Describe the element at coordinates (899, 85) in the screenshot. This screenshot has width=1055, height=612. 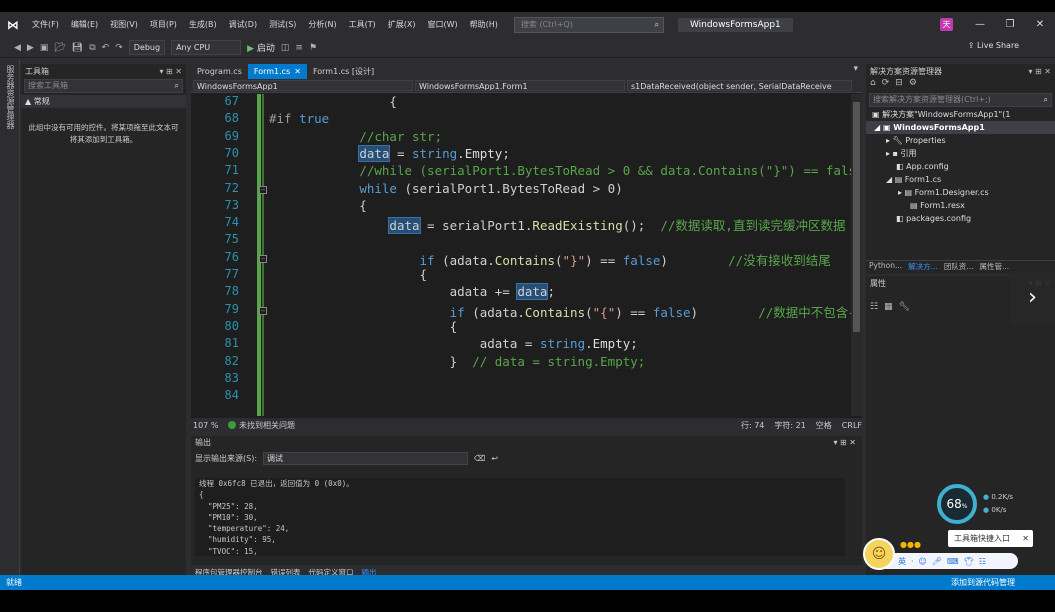
I see `collapse-icon: ⊟` at that location.